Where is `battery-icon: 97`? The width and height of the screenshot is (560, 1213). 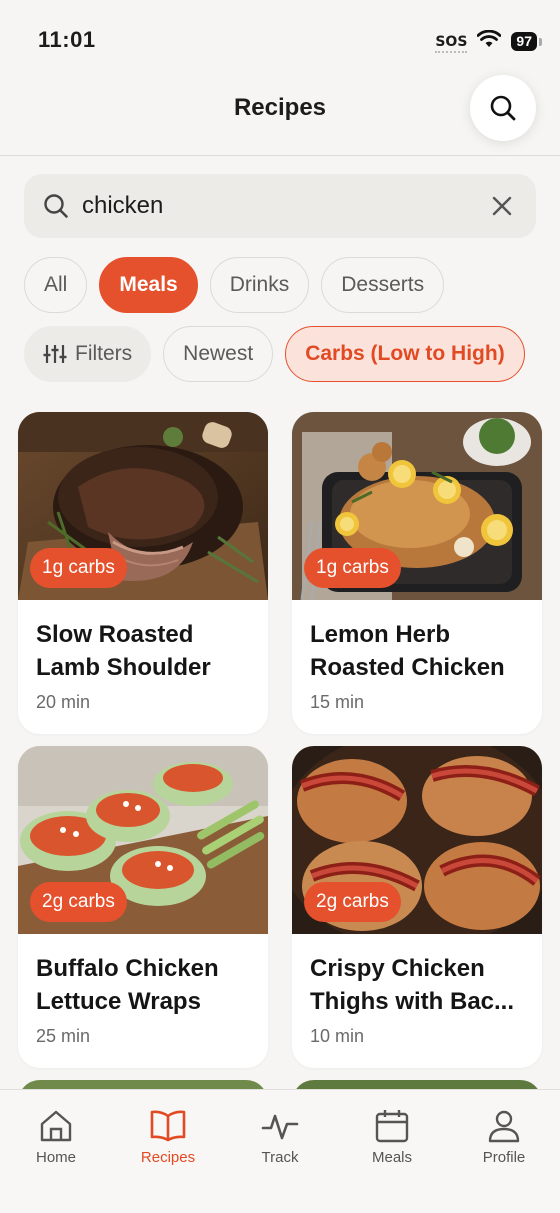
battery-icon: 97 is located at coordinates (526, 41).